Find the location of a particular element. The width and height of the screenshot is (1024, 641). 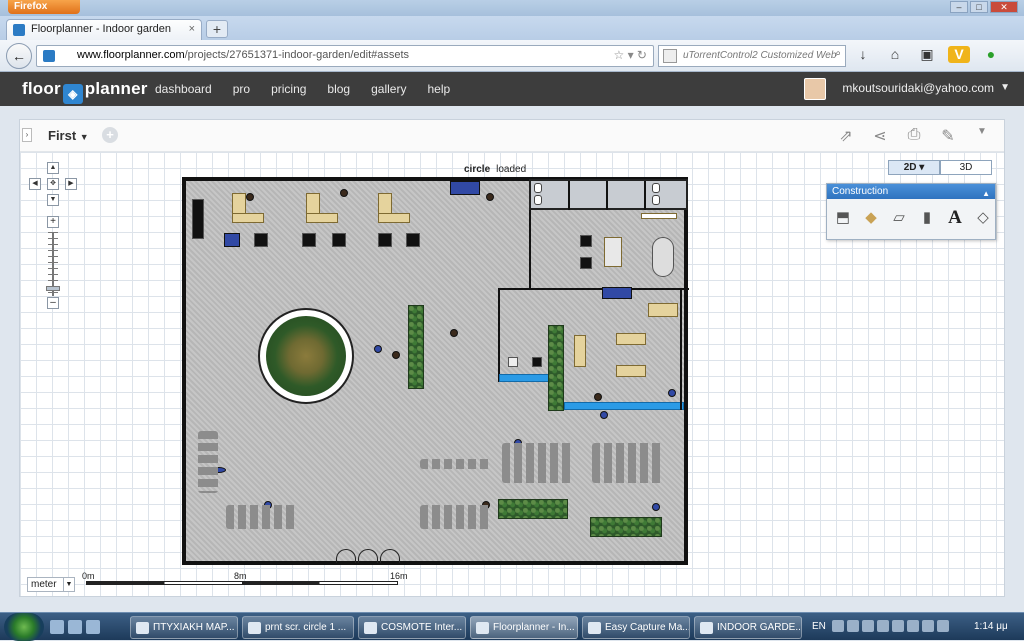

new-tab-button: + is located at coordinates (217, 29).